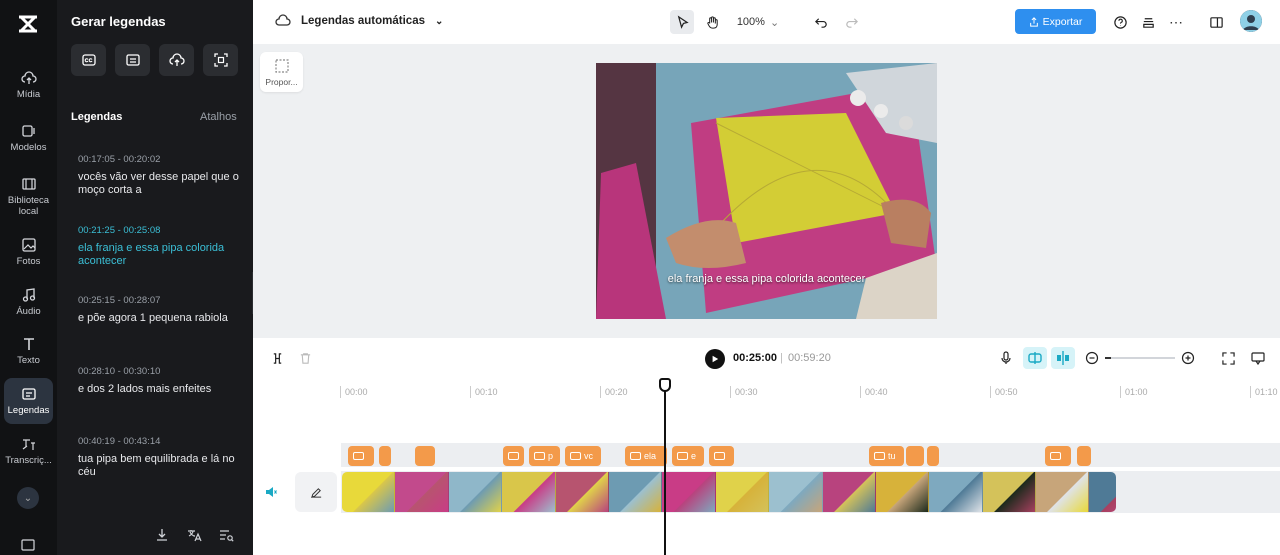 The height and width of the screenshot is (555, 1280). What do you see at coordinates (551, 456) in the screenshot?
I see `caption-chip-label: p` at bounding box center [551, 456].